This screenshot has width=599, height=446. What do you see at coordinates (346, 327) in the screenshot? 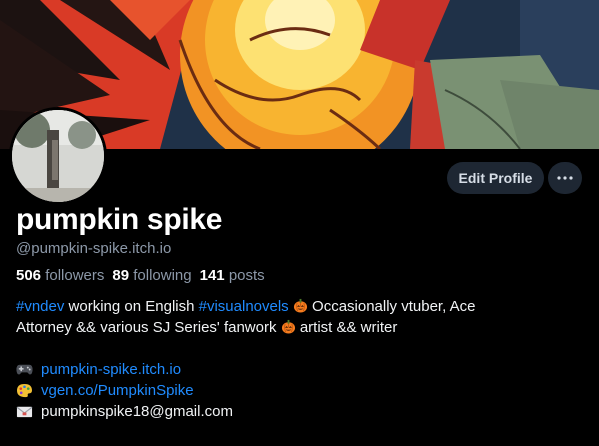
I see `bio-text-4: artist && writer` at bounding box center [346, 327].